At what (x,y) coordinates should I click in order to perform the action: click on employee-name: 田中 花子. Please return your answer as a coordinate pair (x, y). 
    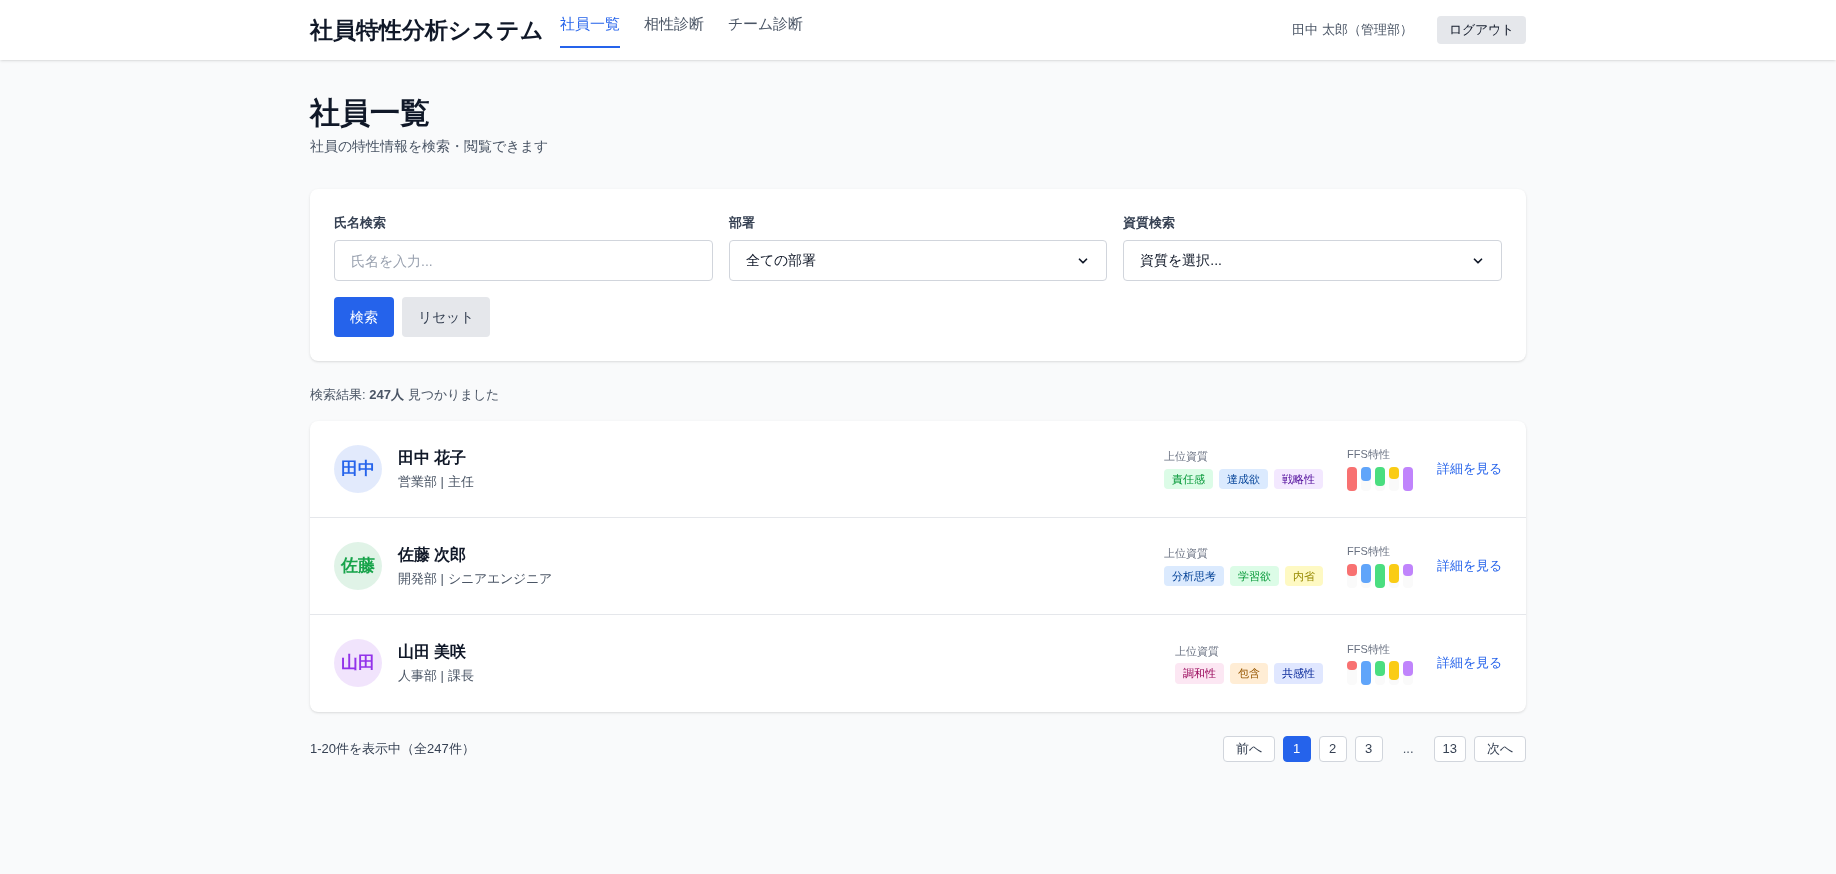
    Looking at the image, I should click on (433, 457).